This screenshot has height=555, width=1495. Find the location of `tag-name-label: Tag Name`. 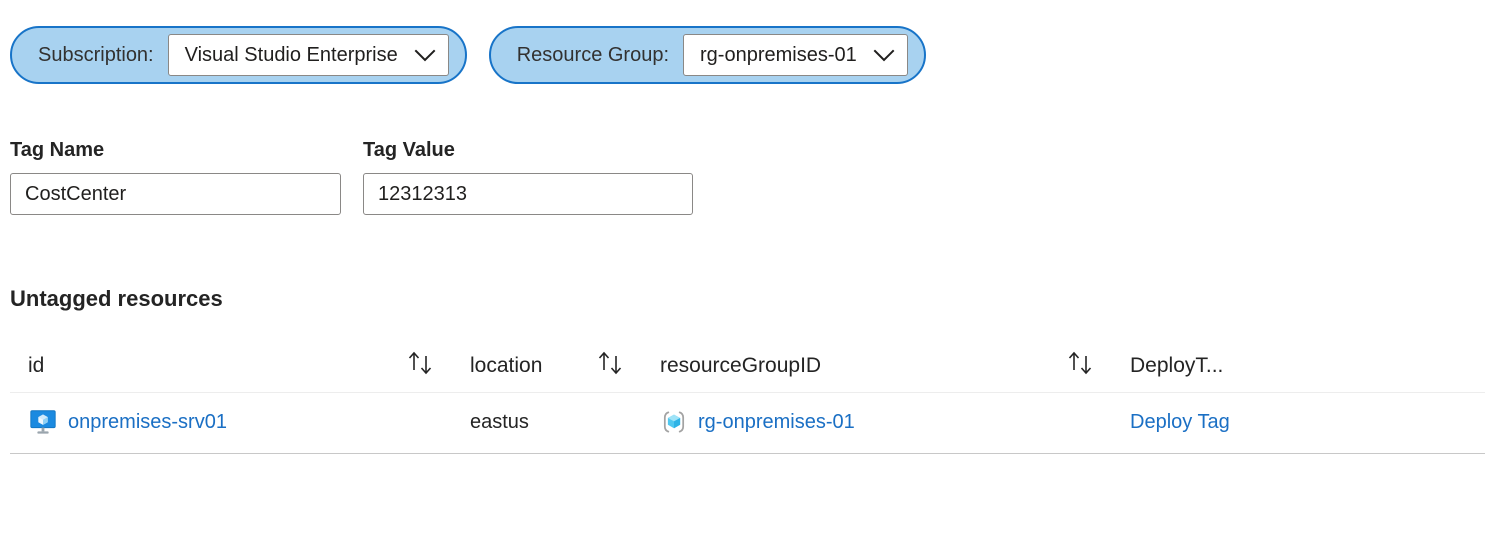

tag-name-label: Tag Name is located at coordinates (57, 150).